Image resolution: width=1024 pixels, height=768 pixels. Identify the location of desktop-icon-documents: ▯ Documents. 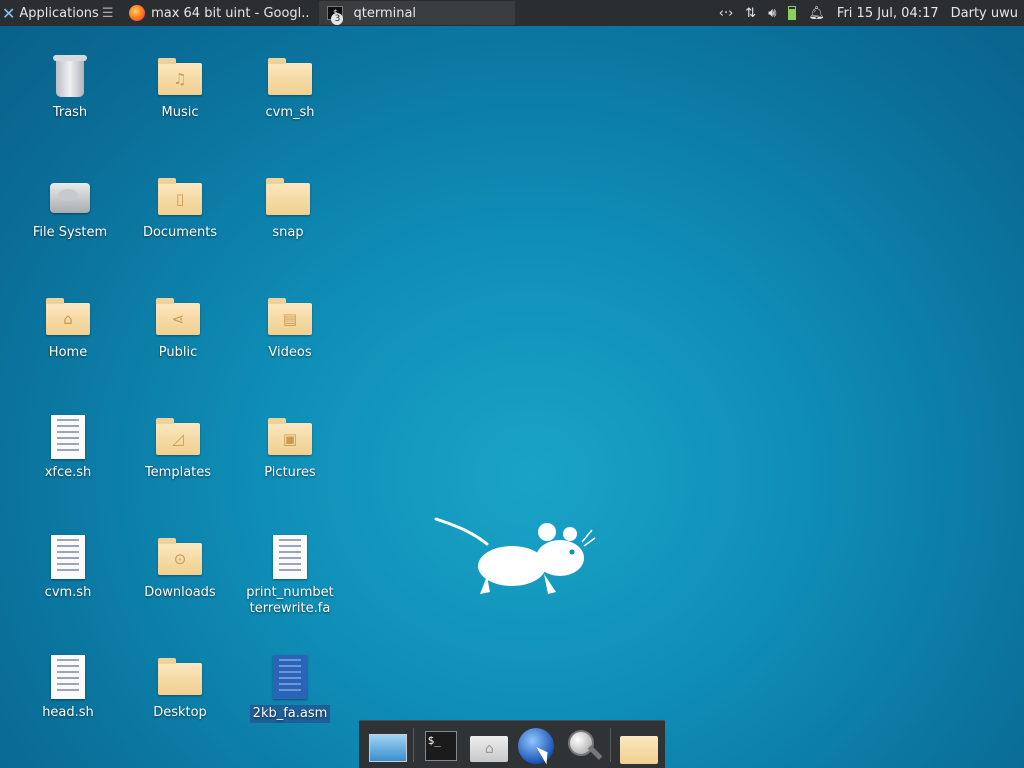
(180, 207).